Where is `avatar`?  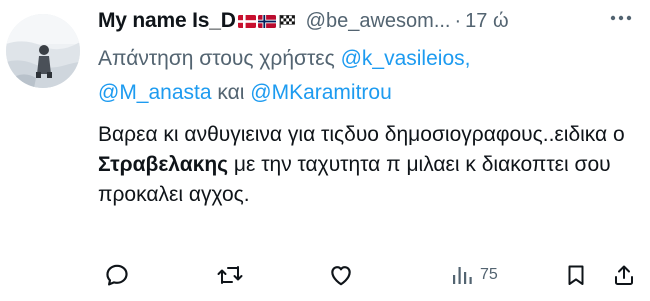
avatar is located at coordinates (43, 51).